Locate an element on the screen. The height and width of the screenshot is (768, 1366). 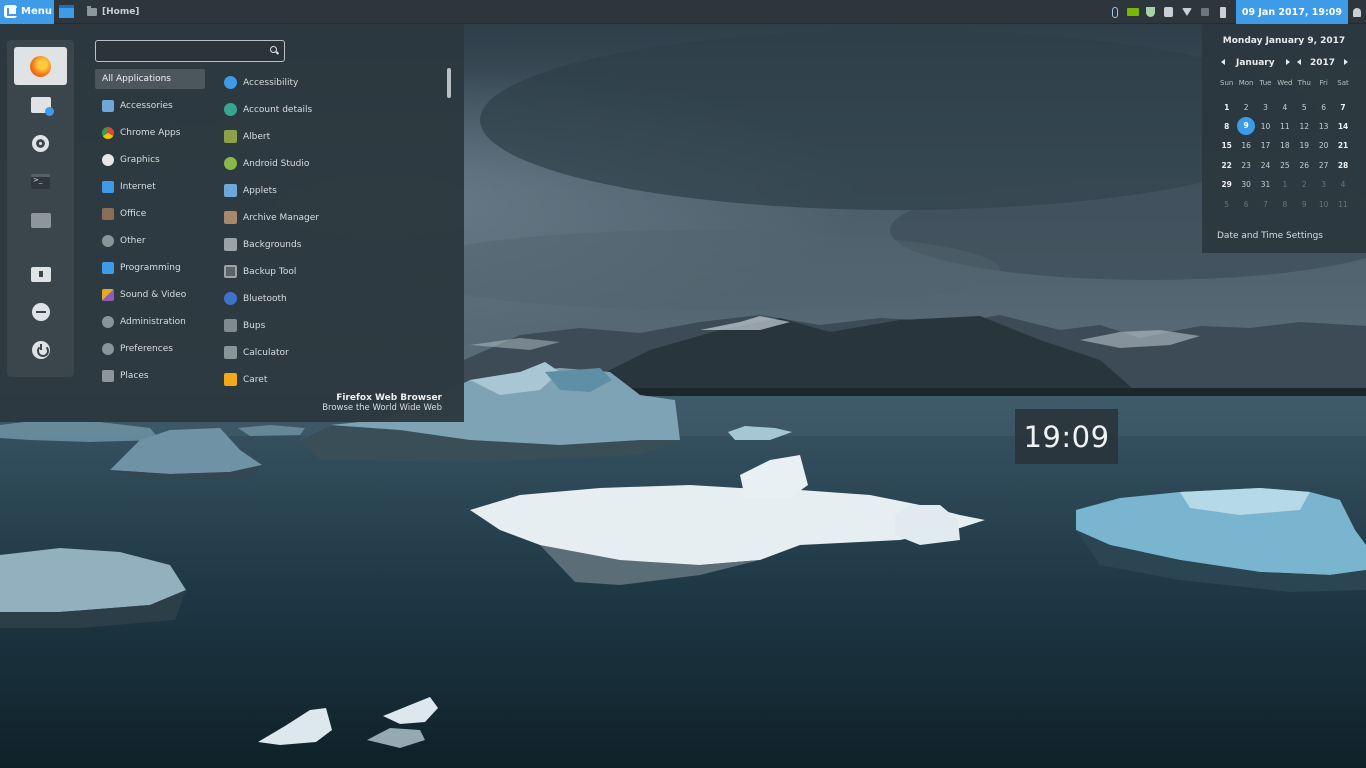
app-list-scrollbar is located at coordinates (449, 83).